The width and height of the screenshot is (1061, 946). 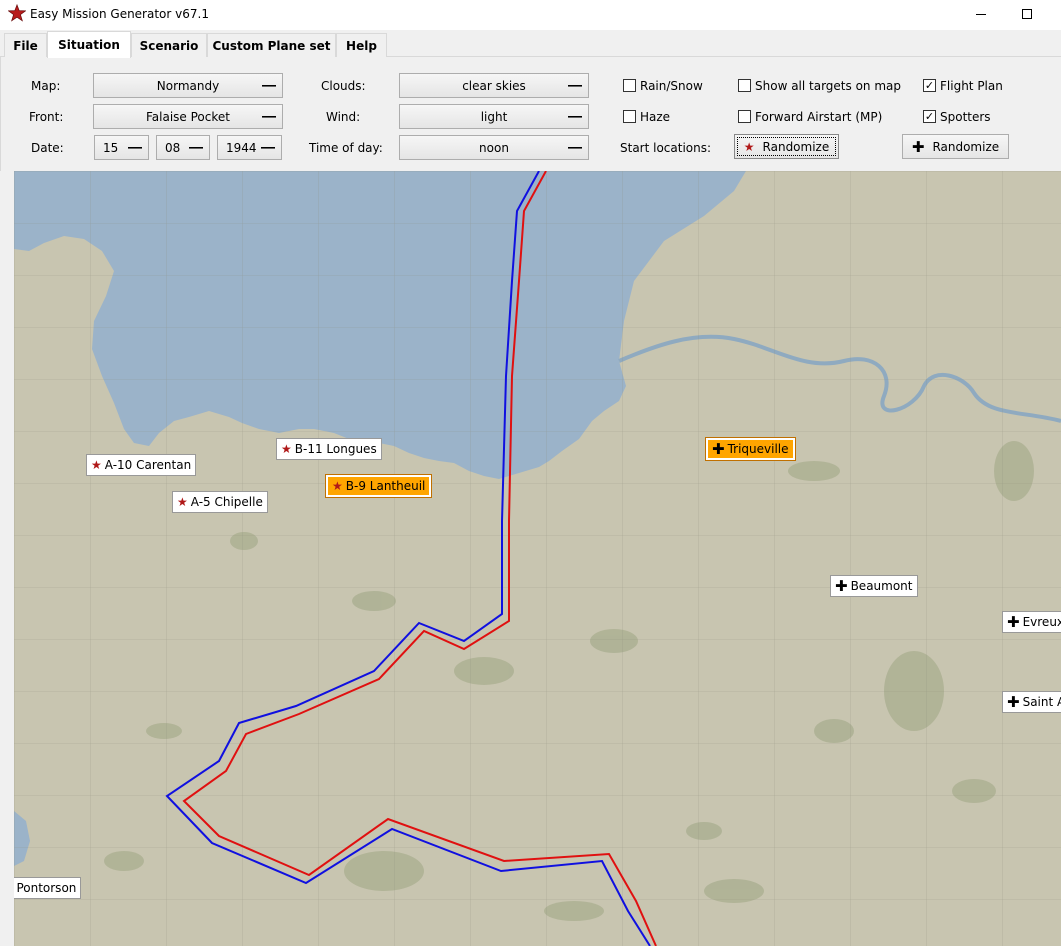 I want to click on haze-checkbox, so click(x=629, y=116).